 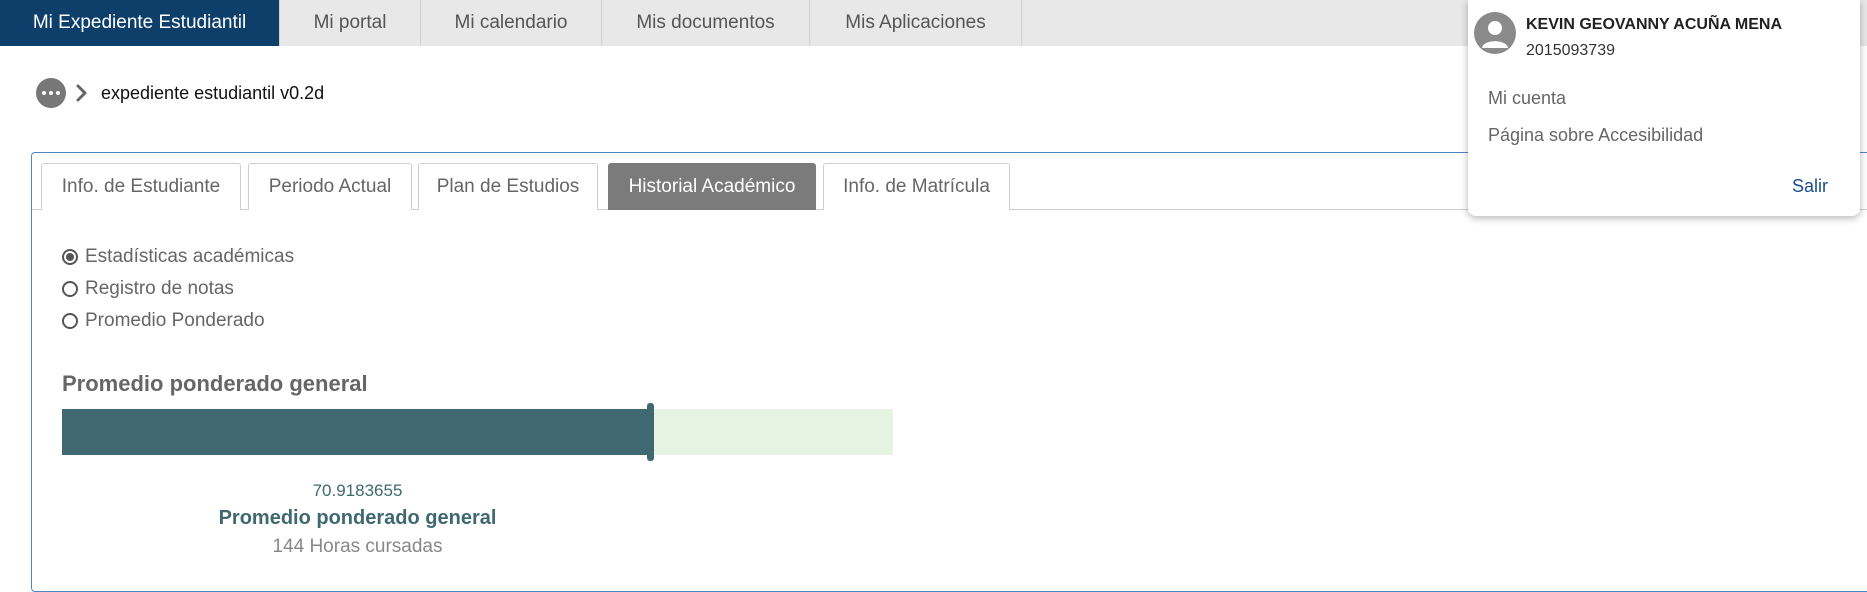 What do you see at coordinates (356, 432) in the screenshot?
I see `progress-fill` at bounding box center [356, 432].